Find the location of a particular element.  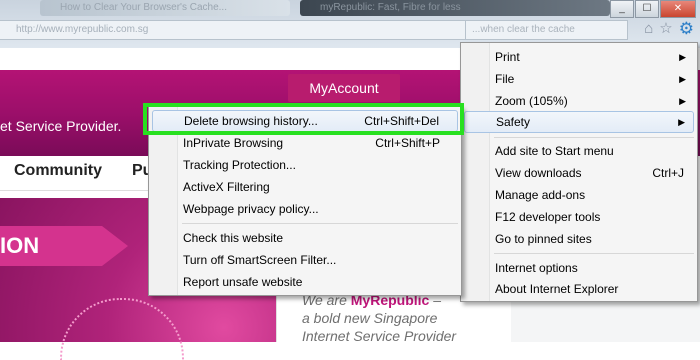

myaccount-button: MyAccount is located at coordinates (344, 88).